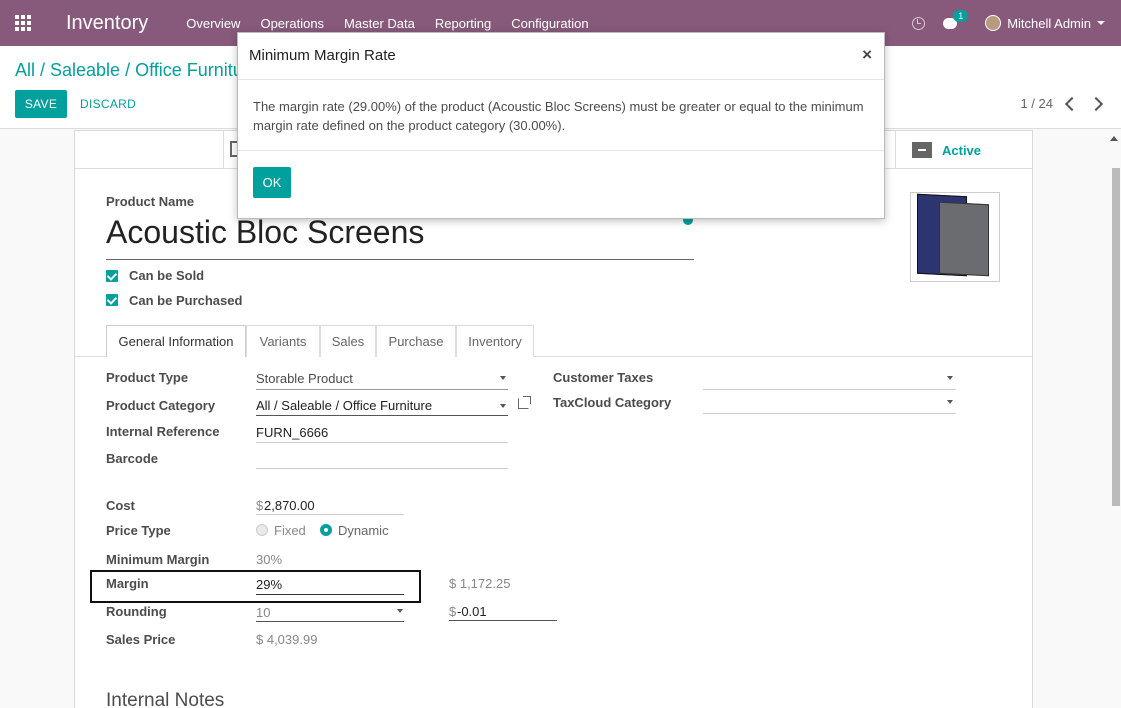 The width and height of the screenshot is (1121, 708). Describe the element at coordinates (112, 300) in the screenshot. I see `can-be-purchased-checkbox` at that location.